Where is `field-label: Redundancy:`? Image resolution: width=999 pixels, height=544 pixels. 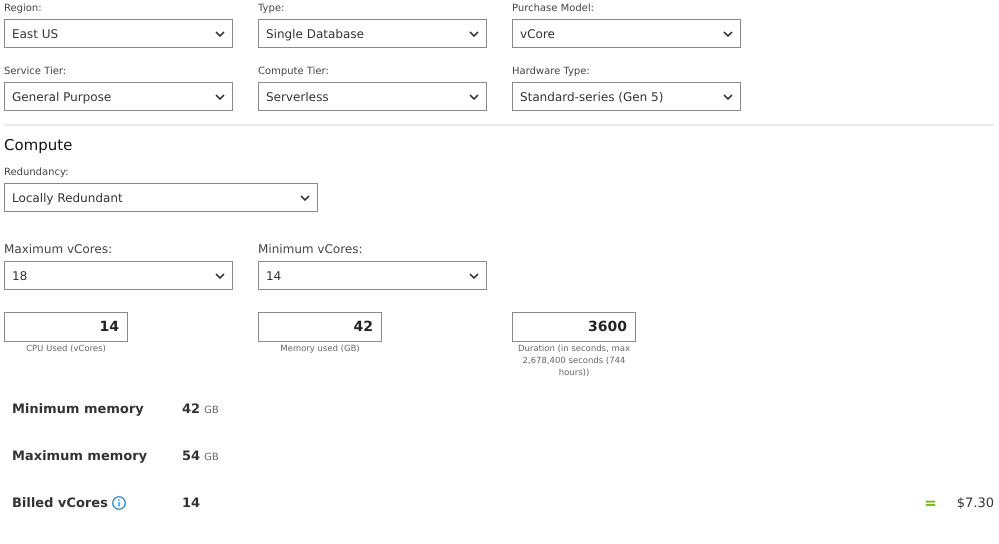 field-label: Redundancy: is located at coordinates (37, 172).